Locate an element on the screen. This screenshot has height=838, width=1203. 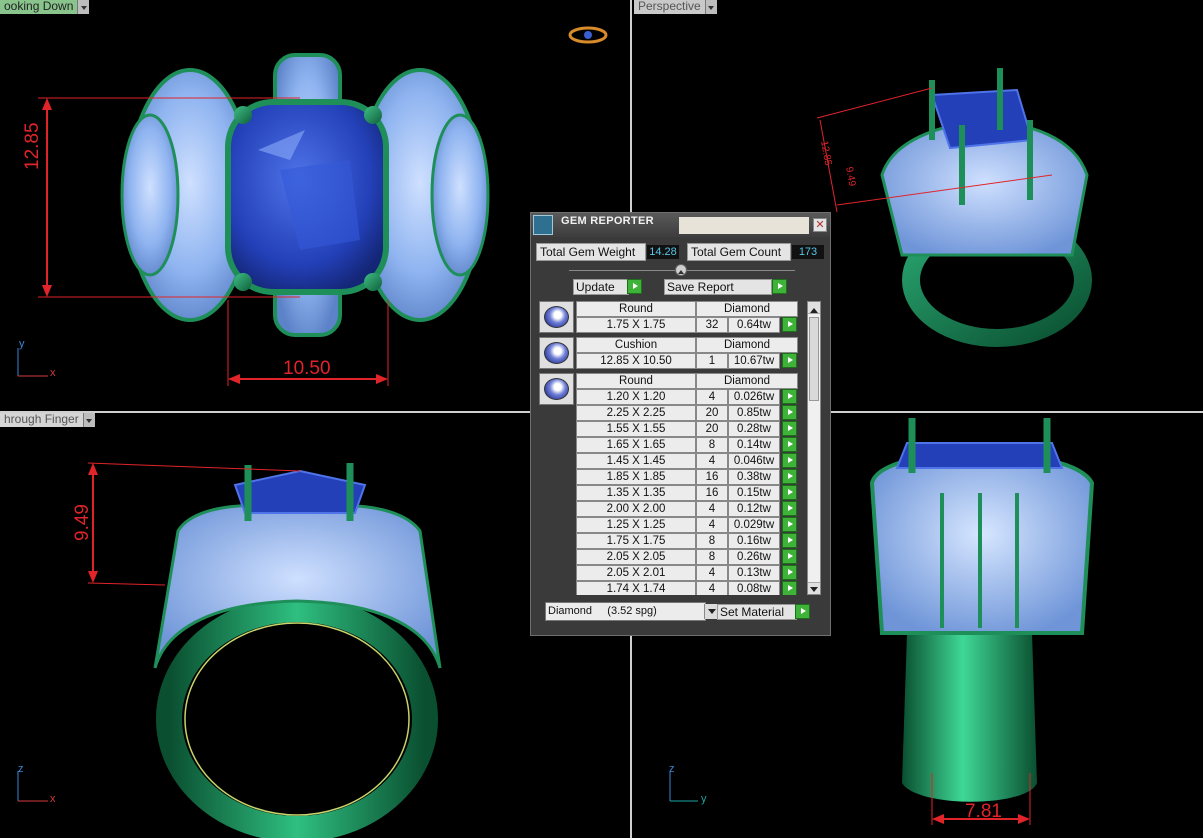
set-material-go-icon is located at coordinates (802, 611).